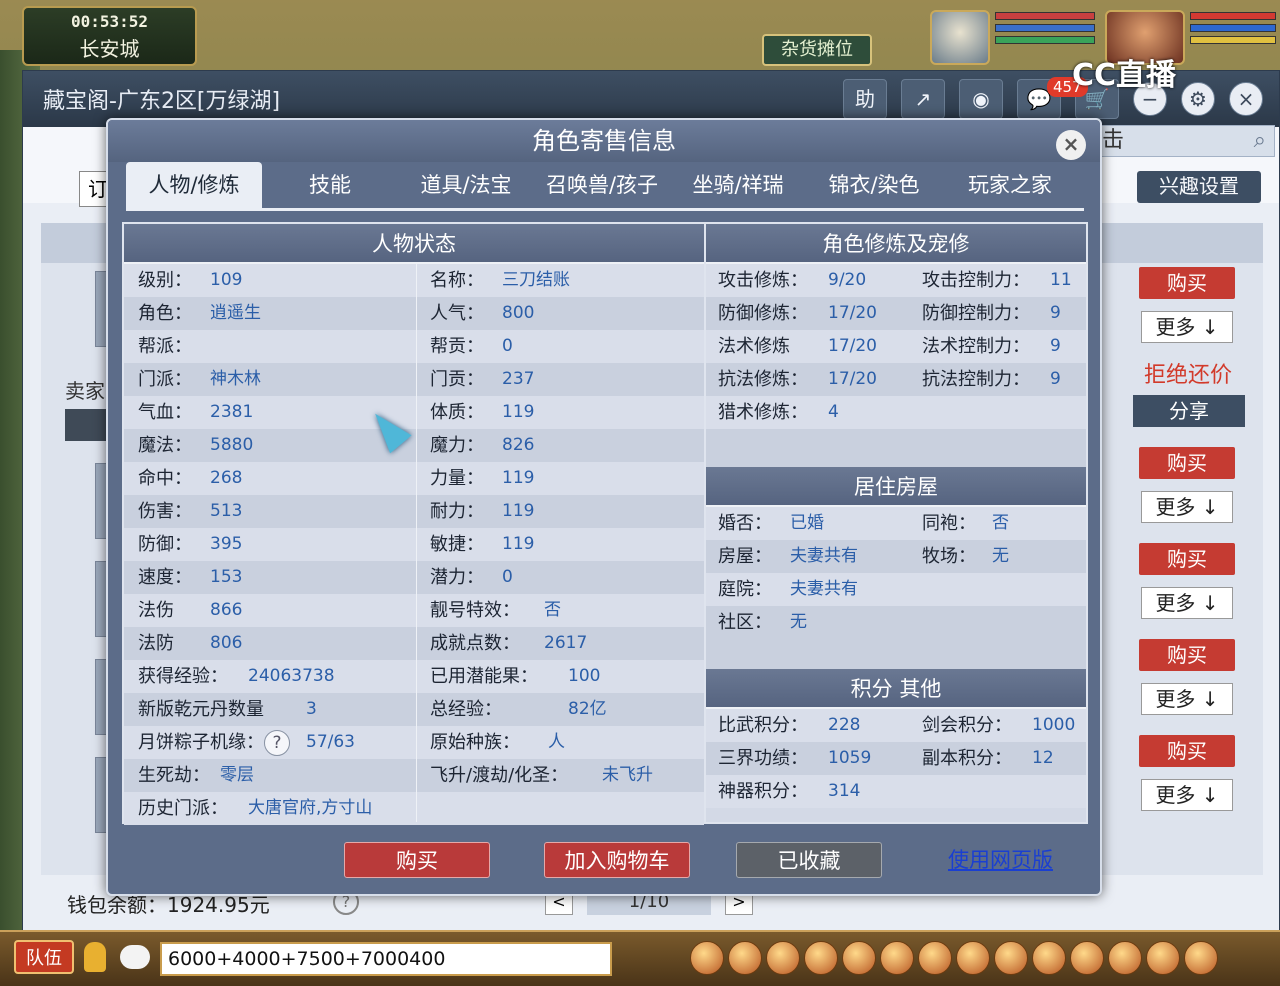  What do you see at coordinates (738, 185) in the screenshot?
I see `tab-mounts: 坐骑/祥瑞` at bounding box center [738, 185].